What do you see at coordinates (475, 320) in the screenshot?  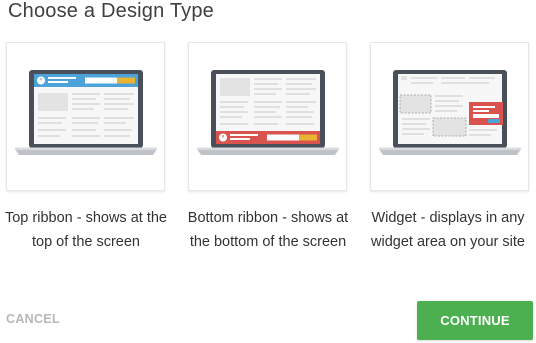 I see `continue-button: CONTINUE` at bounding box center [475, 320].